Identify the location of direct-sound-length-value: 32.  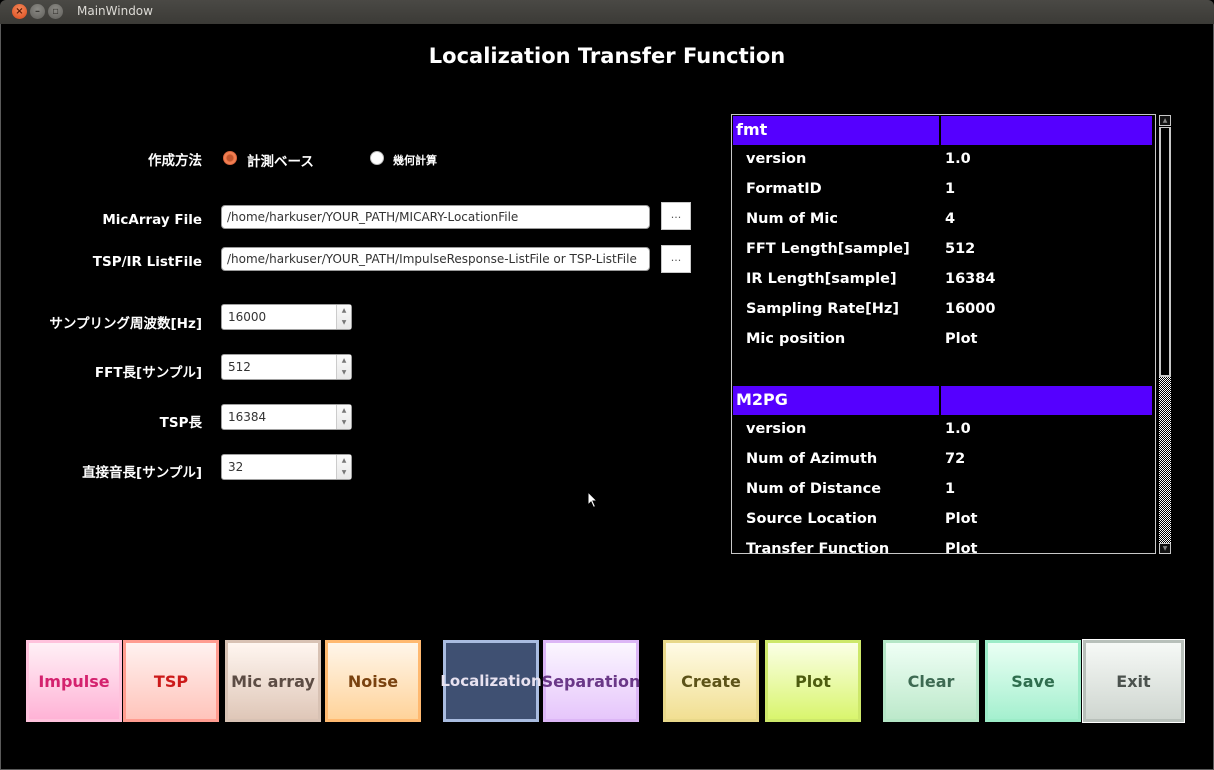
(236, 467).